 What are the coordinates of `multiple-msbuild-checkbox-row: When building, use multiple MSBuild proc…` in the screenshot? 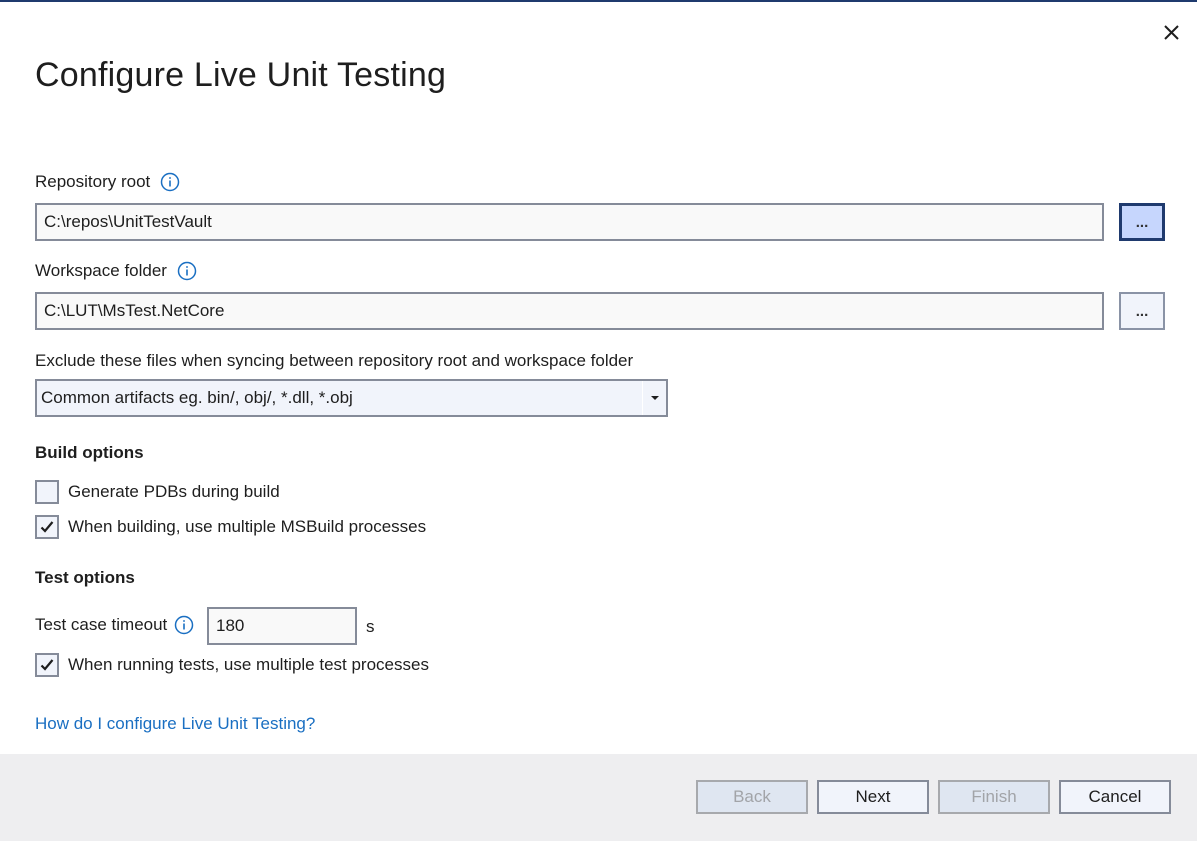 It's located at (230, 527).